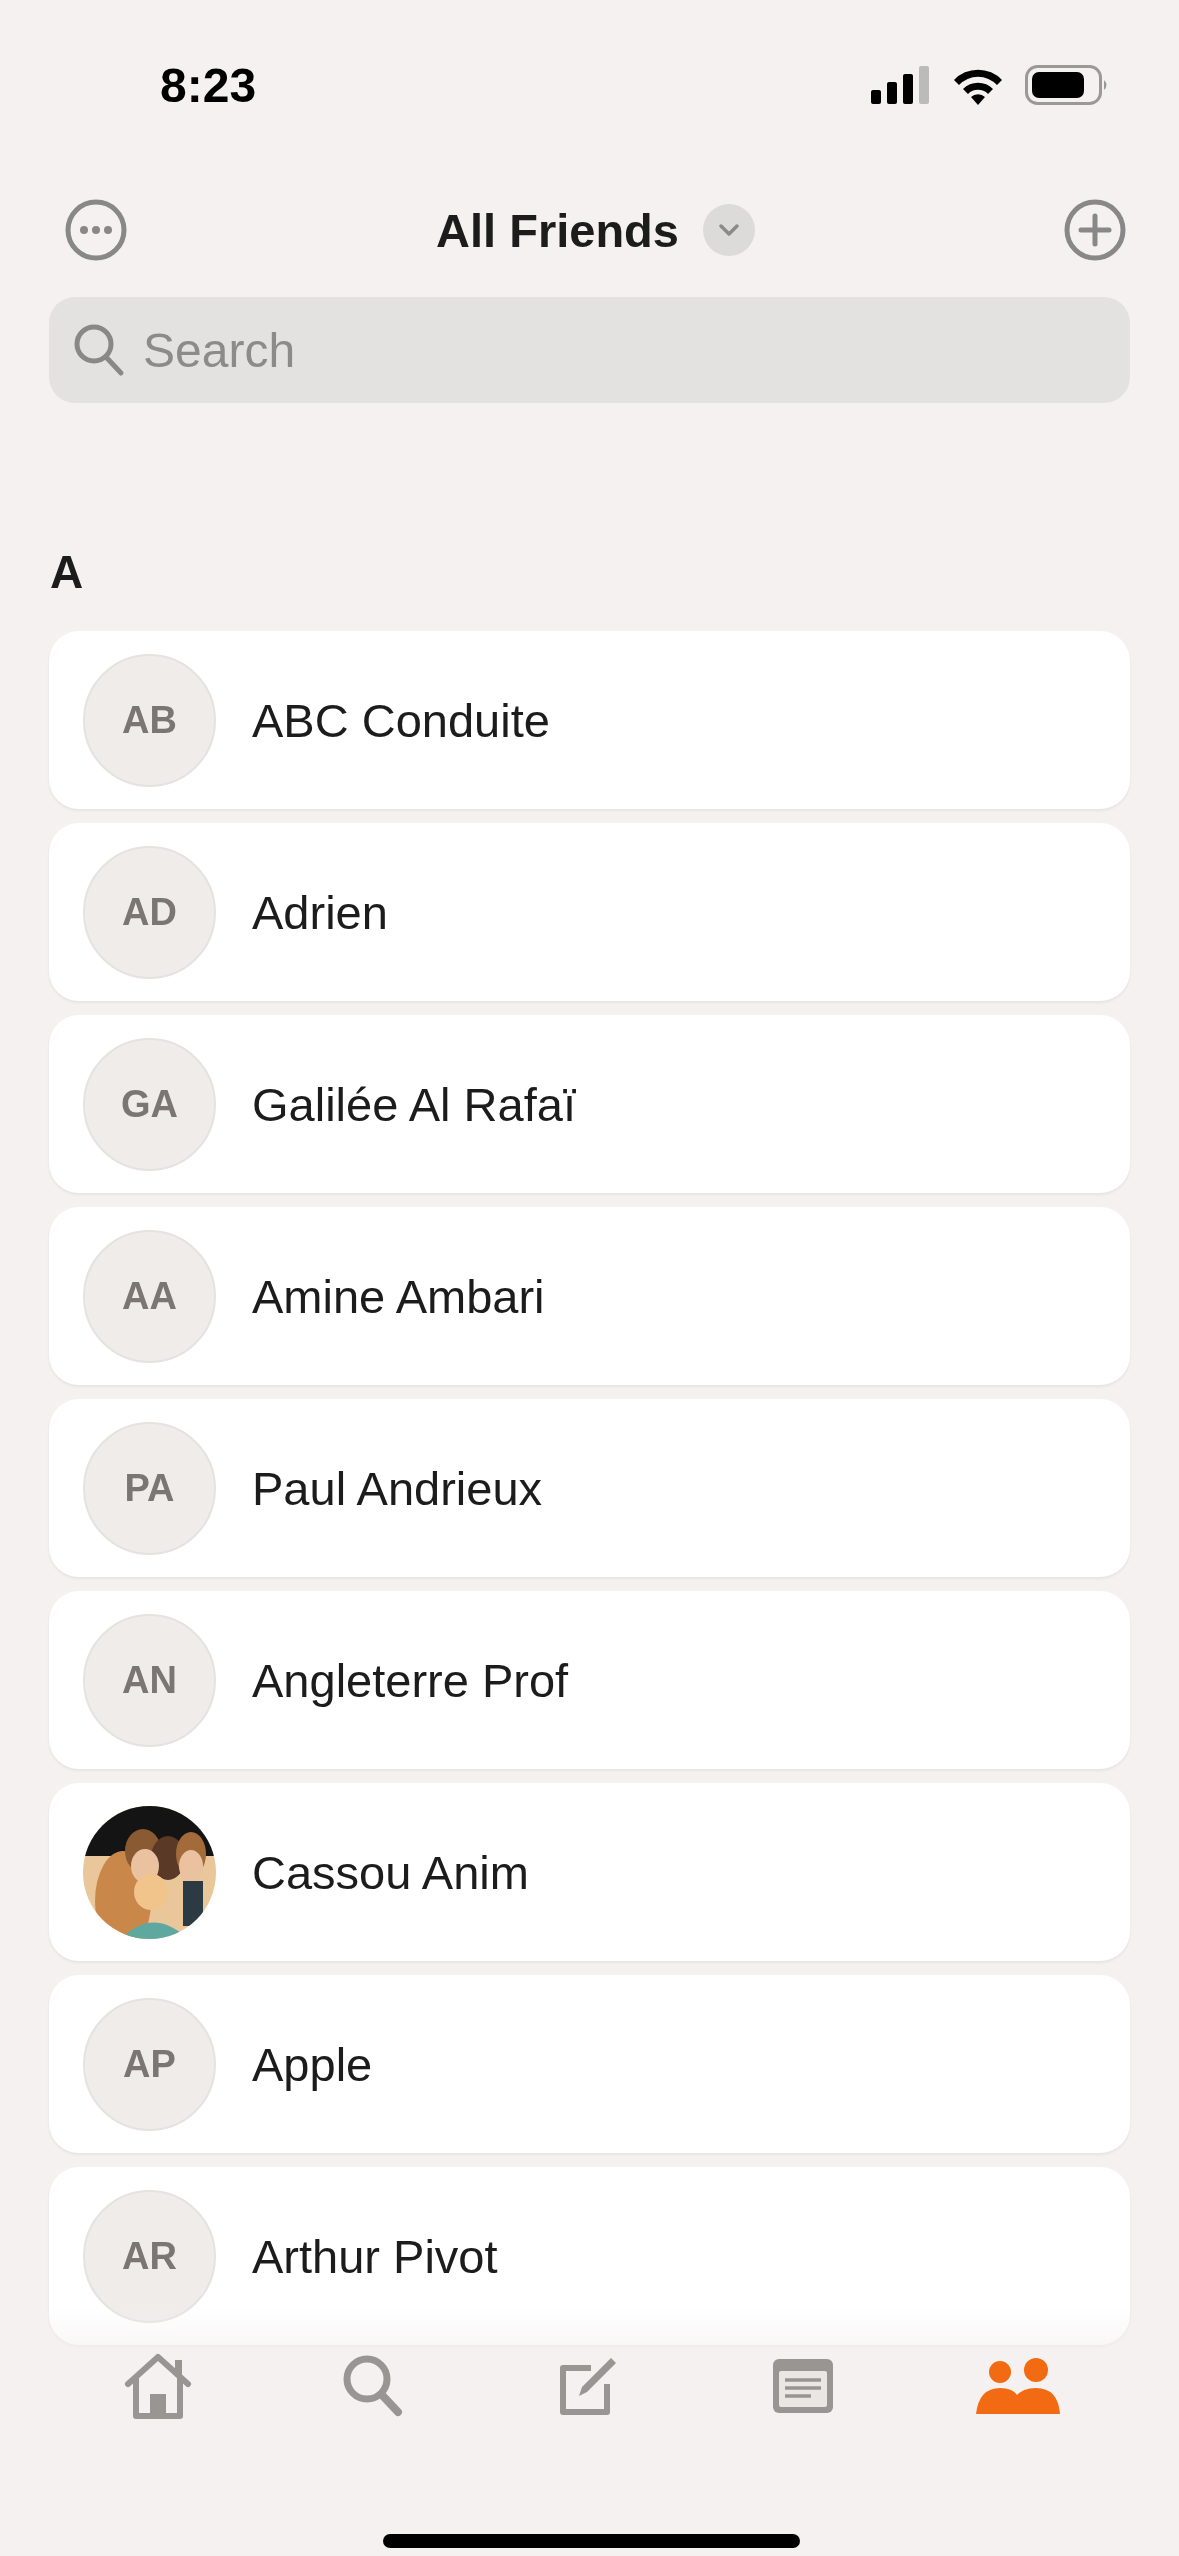 This screenshot has width=1179, height=2556. What do you see at coordinates (149, 1104) in the screenshot?
I see `initials-avatar: GA` at bounding box center [149, 1104].